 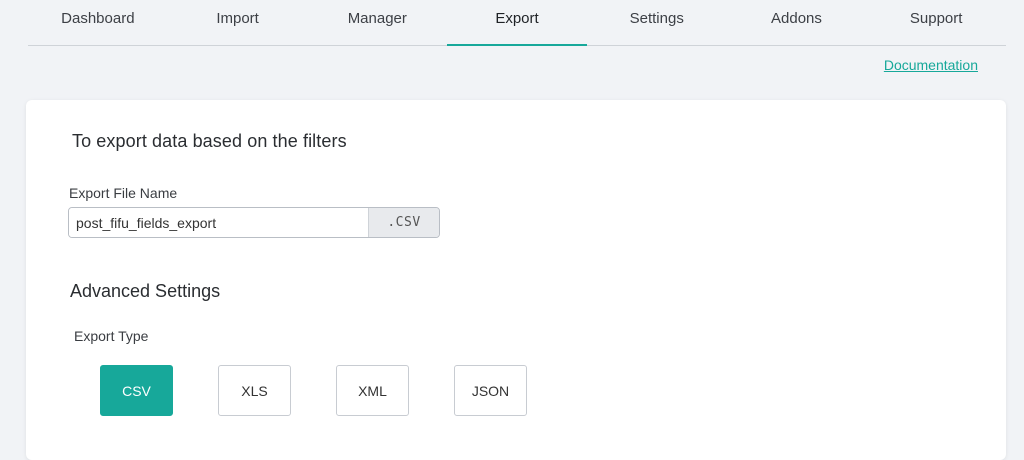 I want to click on export-heading: To export data based on the filters, so click(x=209, y=141).